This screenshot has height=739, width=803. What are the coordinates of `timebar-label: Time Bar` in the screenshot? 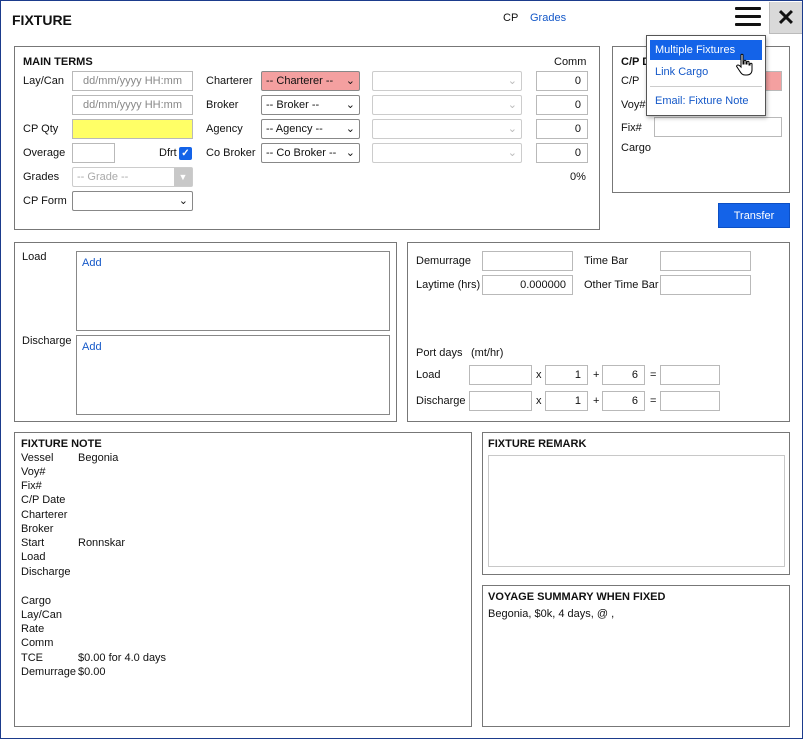 It's located at (606, 261).